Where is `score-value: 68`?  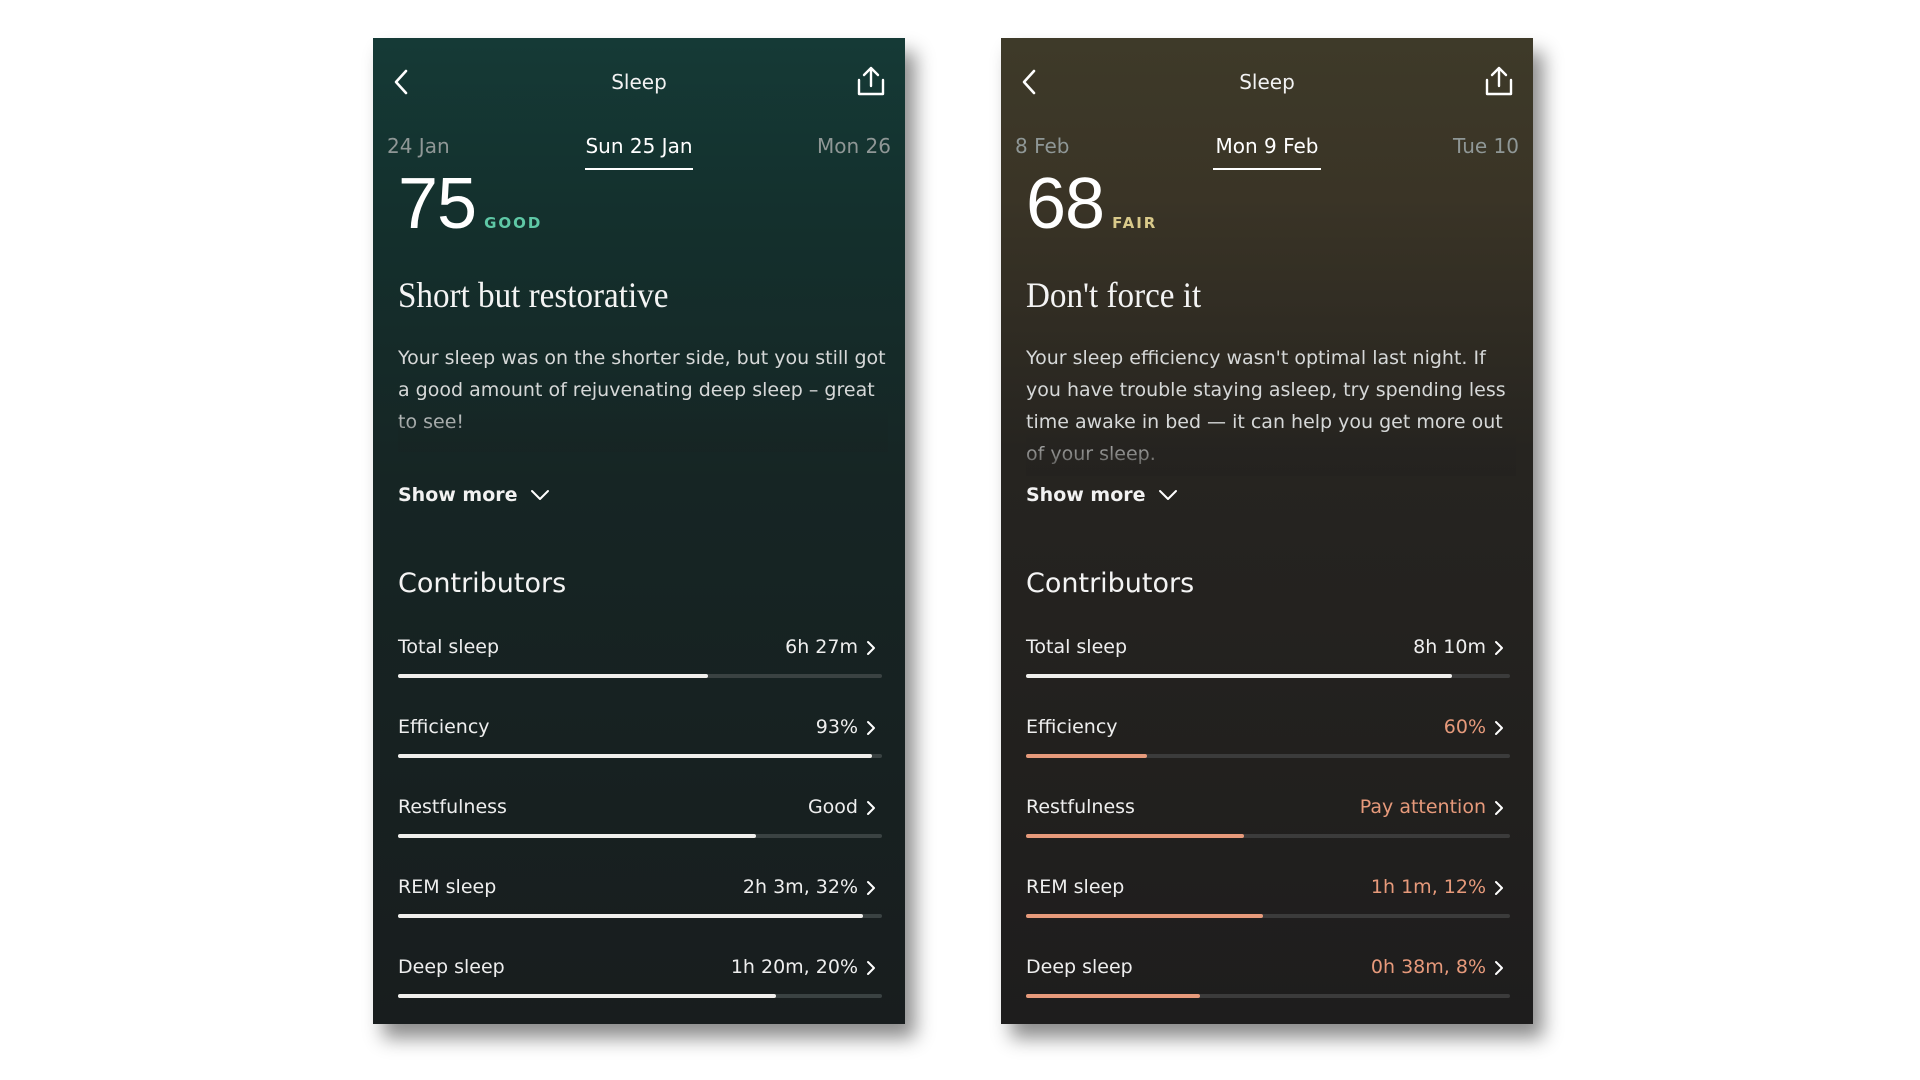
score-value: 68 is located at coordinates (1065, 204).